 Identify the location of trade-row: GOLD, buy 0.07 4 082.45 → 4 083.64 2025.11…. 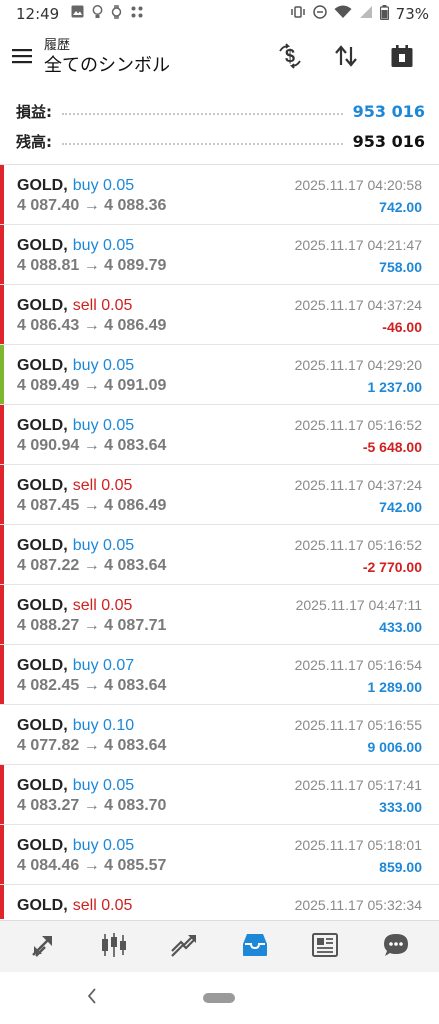
(219, 675).